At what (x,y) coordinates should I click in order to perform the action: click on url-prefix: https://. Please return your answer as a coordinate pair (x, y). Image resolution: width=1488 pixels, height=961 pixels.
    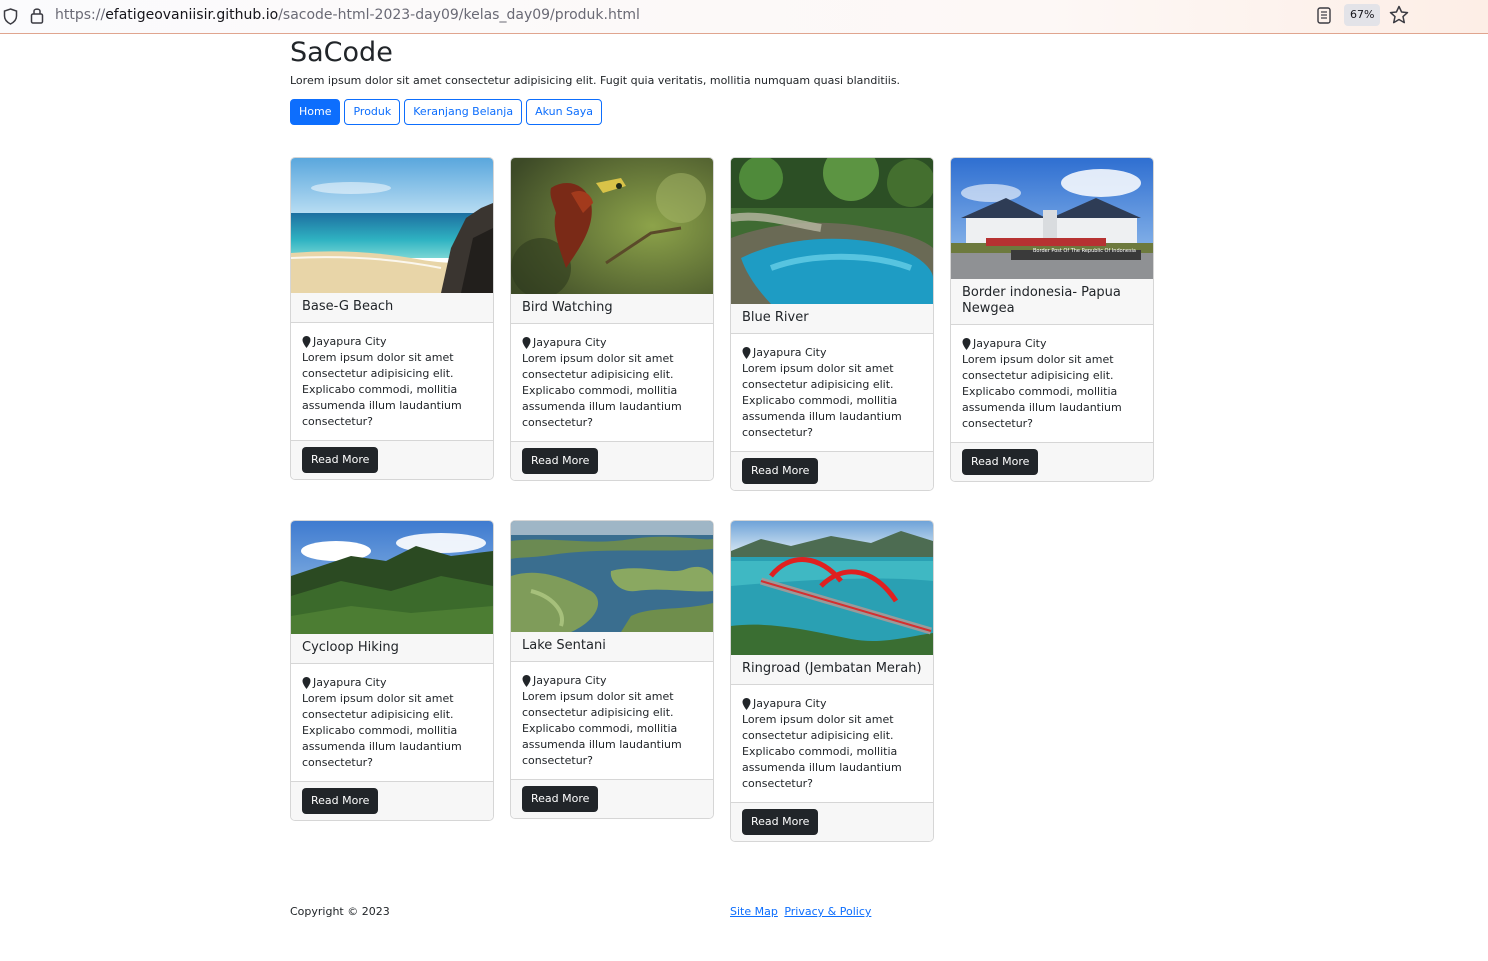
    Looking at the image, I should click on (80, 15).